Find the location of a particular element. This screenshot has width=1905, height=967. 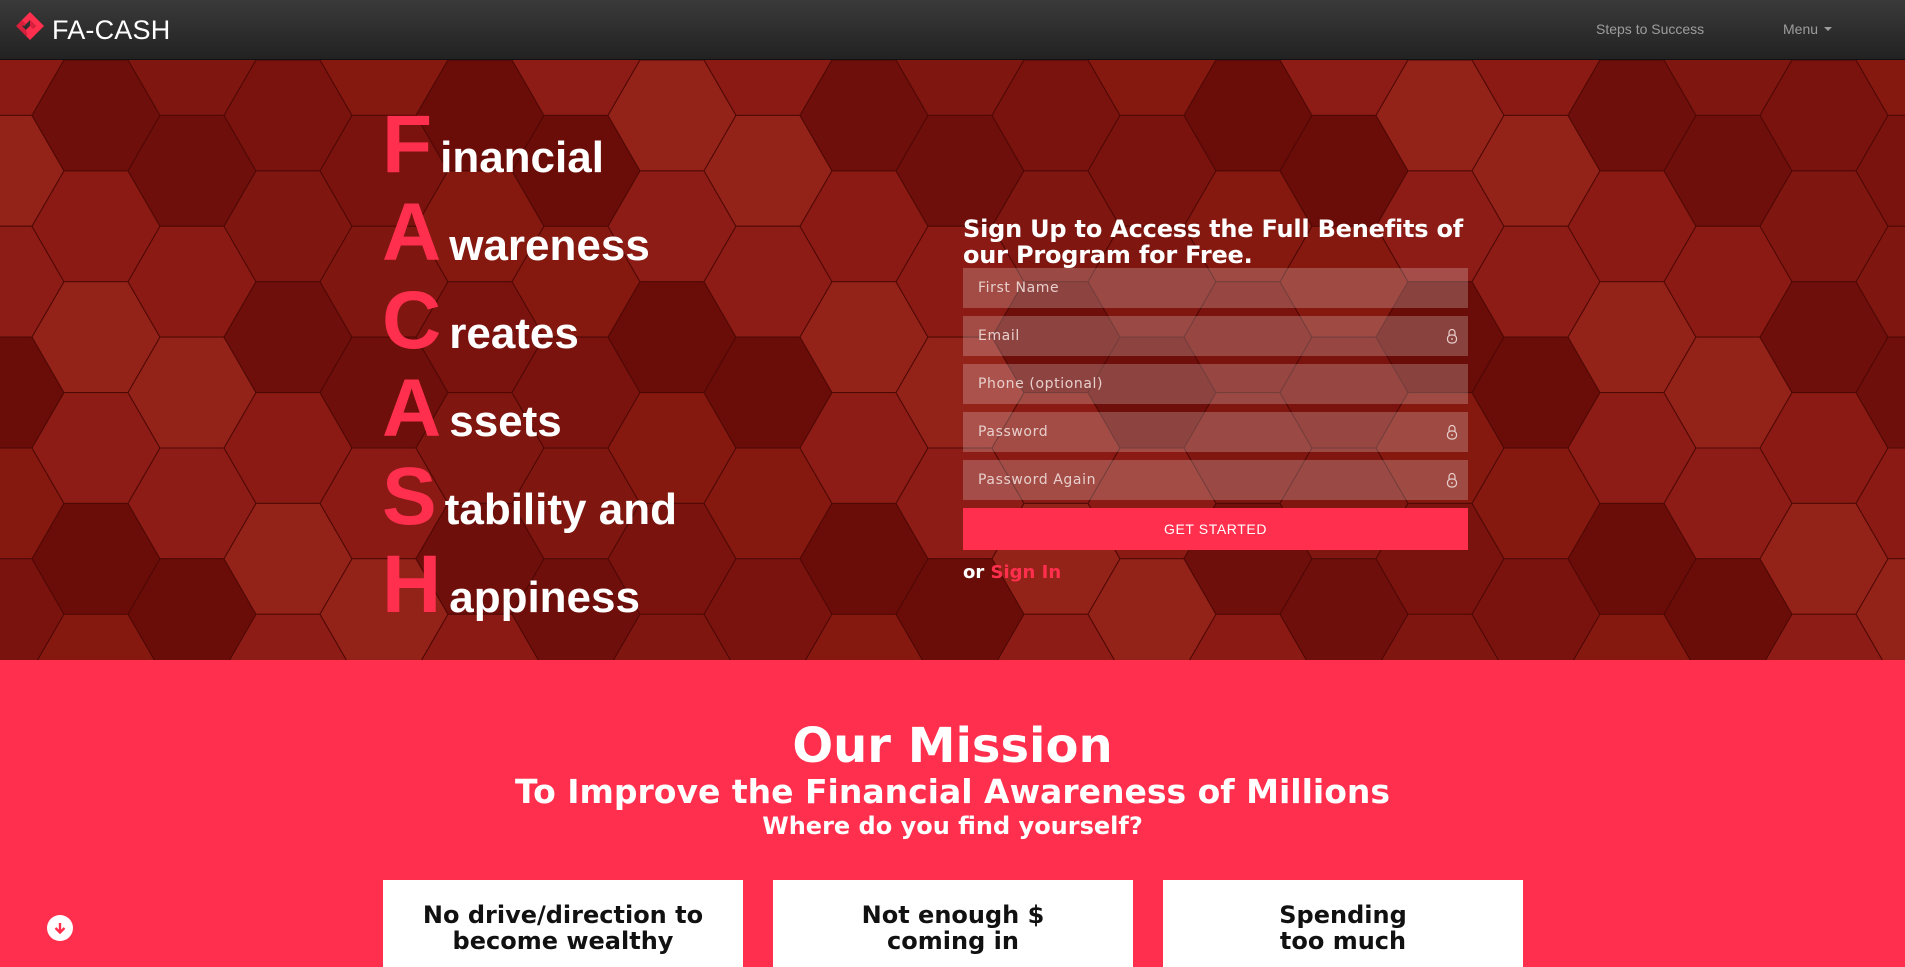

acrostic-letter: S is located at coordinates (409, 496).